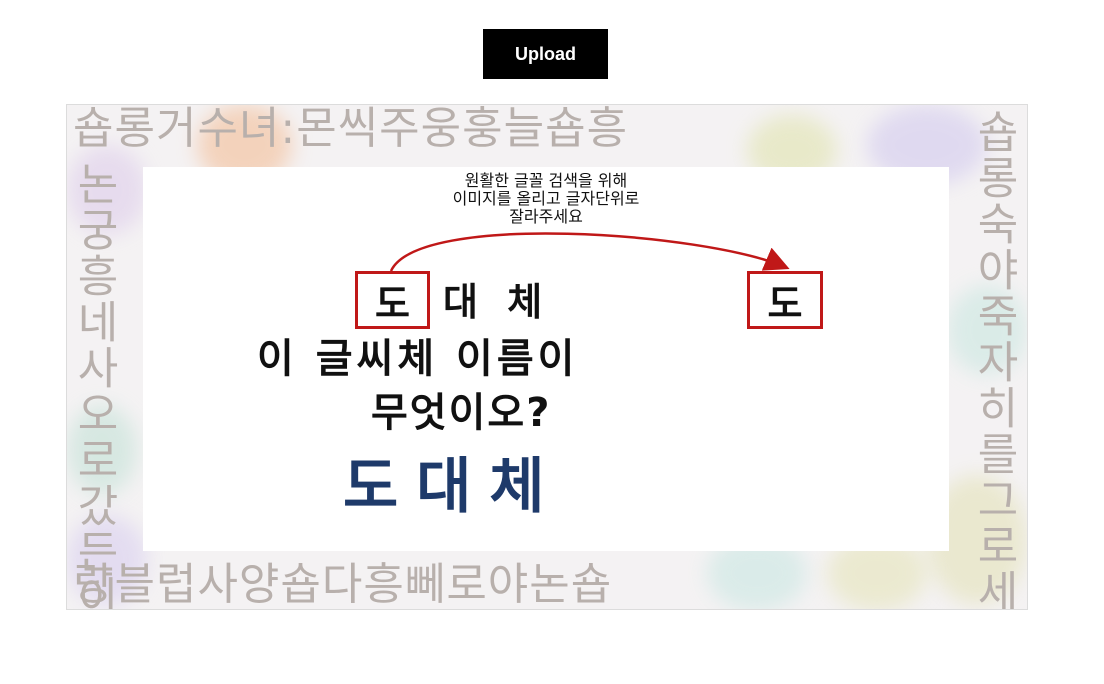  What do you see at coordinates (545, 54) in the screenshot?
I see `upload-button: Upload` at bounding box center [545, 54].